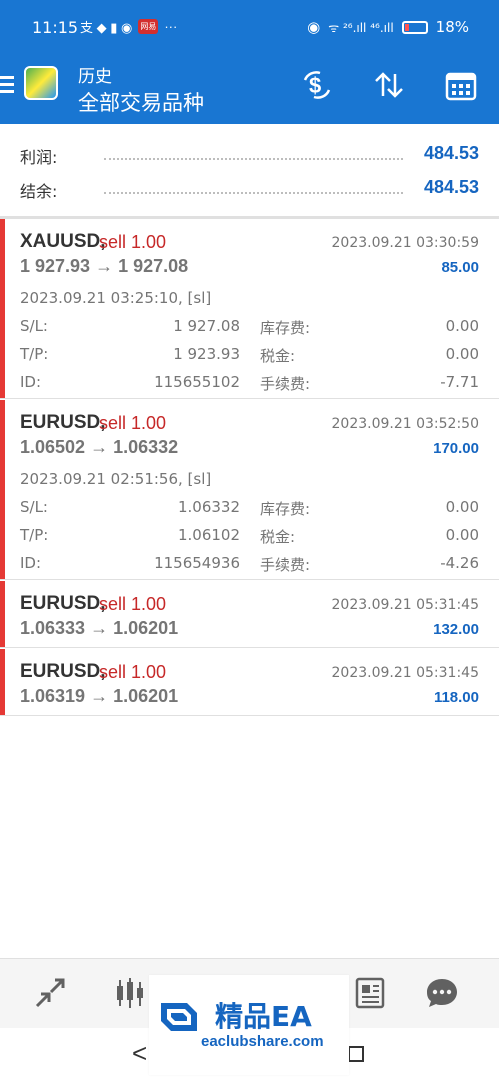 The width and height of the screenshot is (499, 1080). I want to click on candlestick-icon, so click(130, 993).